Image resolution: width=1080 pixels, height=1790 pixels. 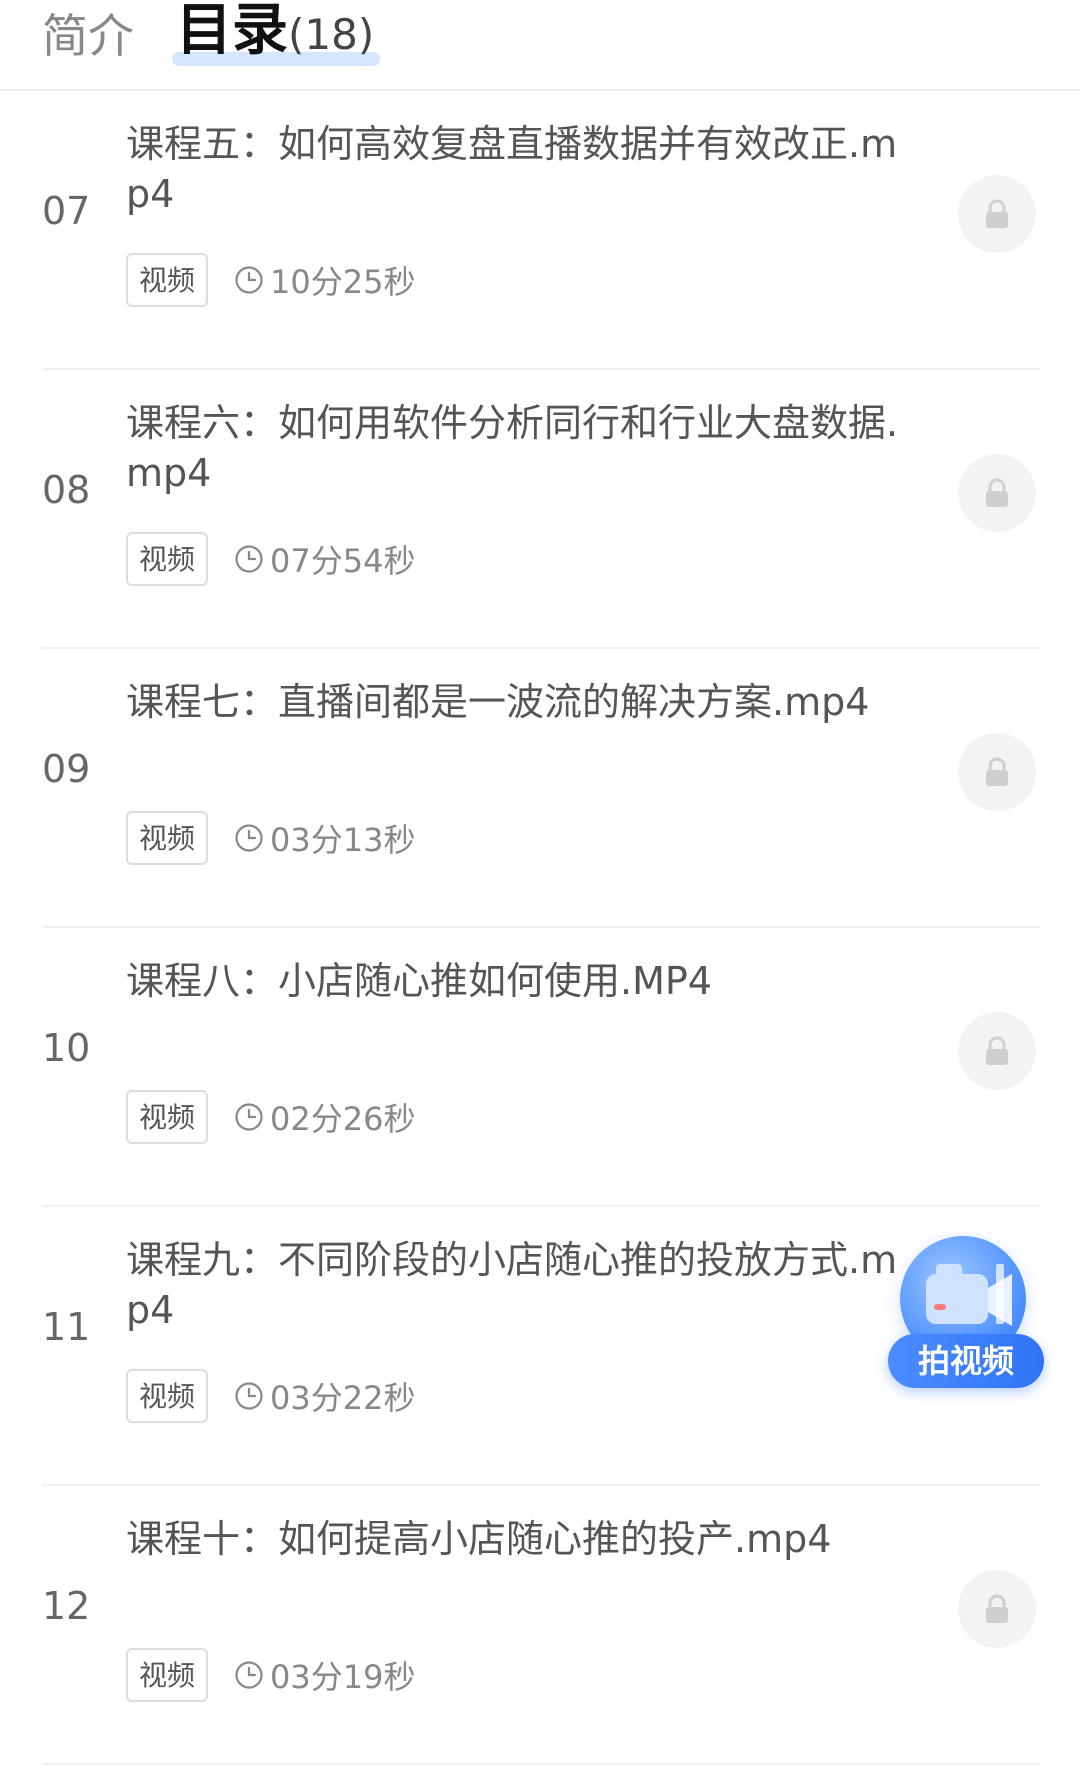 What do you see at coordinates (343, 840) in the screenshot?
I see `lesson-duration: 03分13秒` at bounding box center [343, 840].